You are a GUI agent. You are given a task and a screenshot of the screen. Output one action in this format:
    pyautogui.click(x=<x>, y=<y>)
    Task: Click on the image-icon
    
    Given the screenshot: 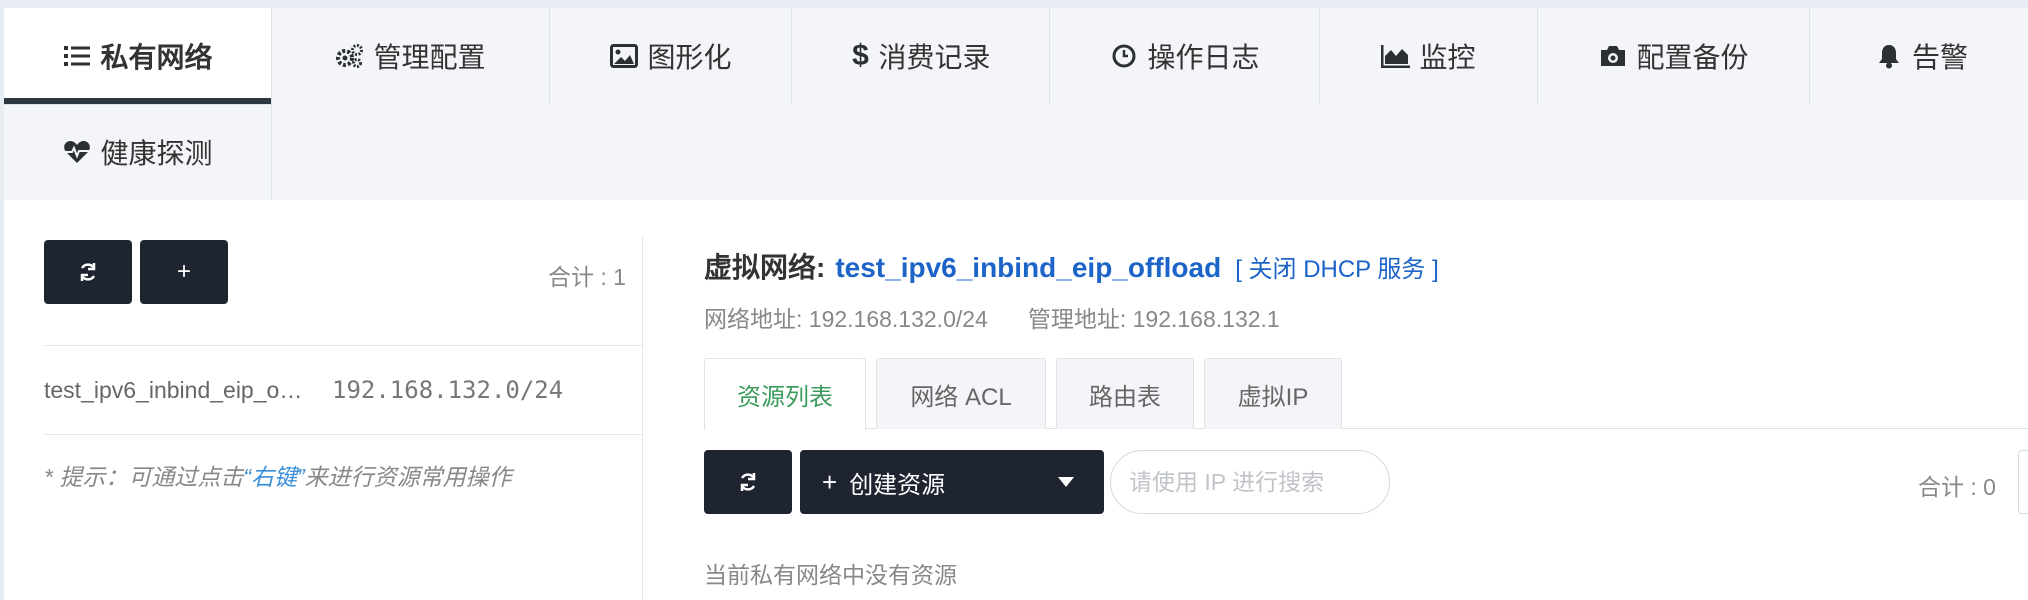 What is the action you would take?
    pyautogui.click(x=624, y=56)
    